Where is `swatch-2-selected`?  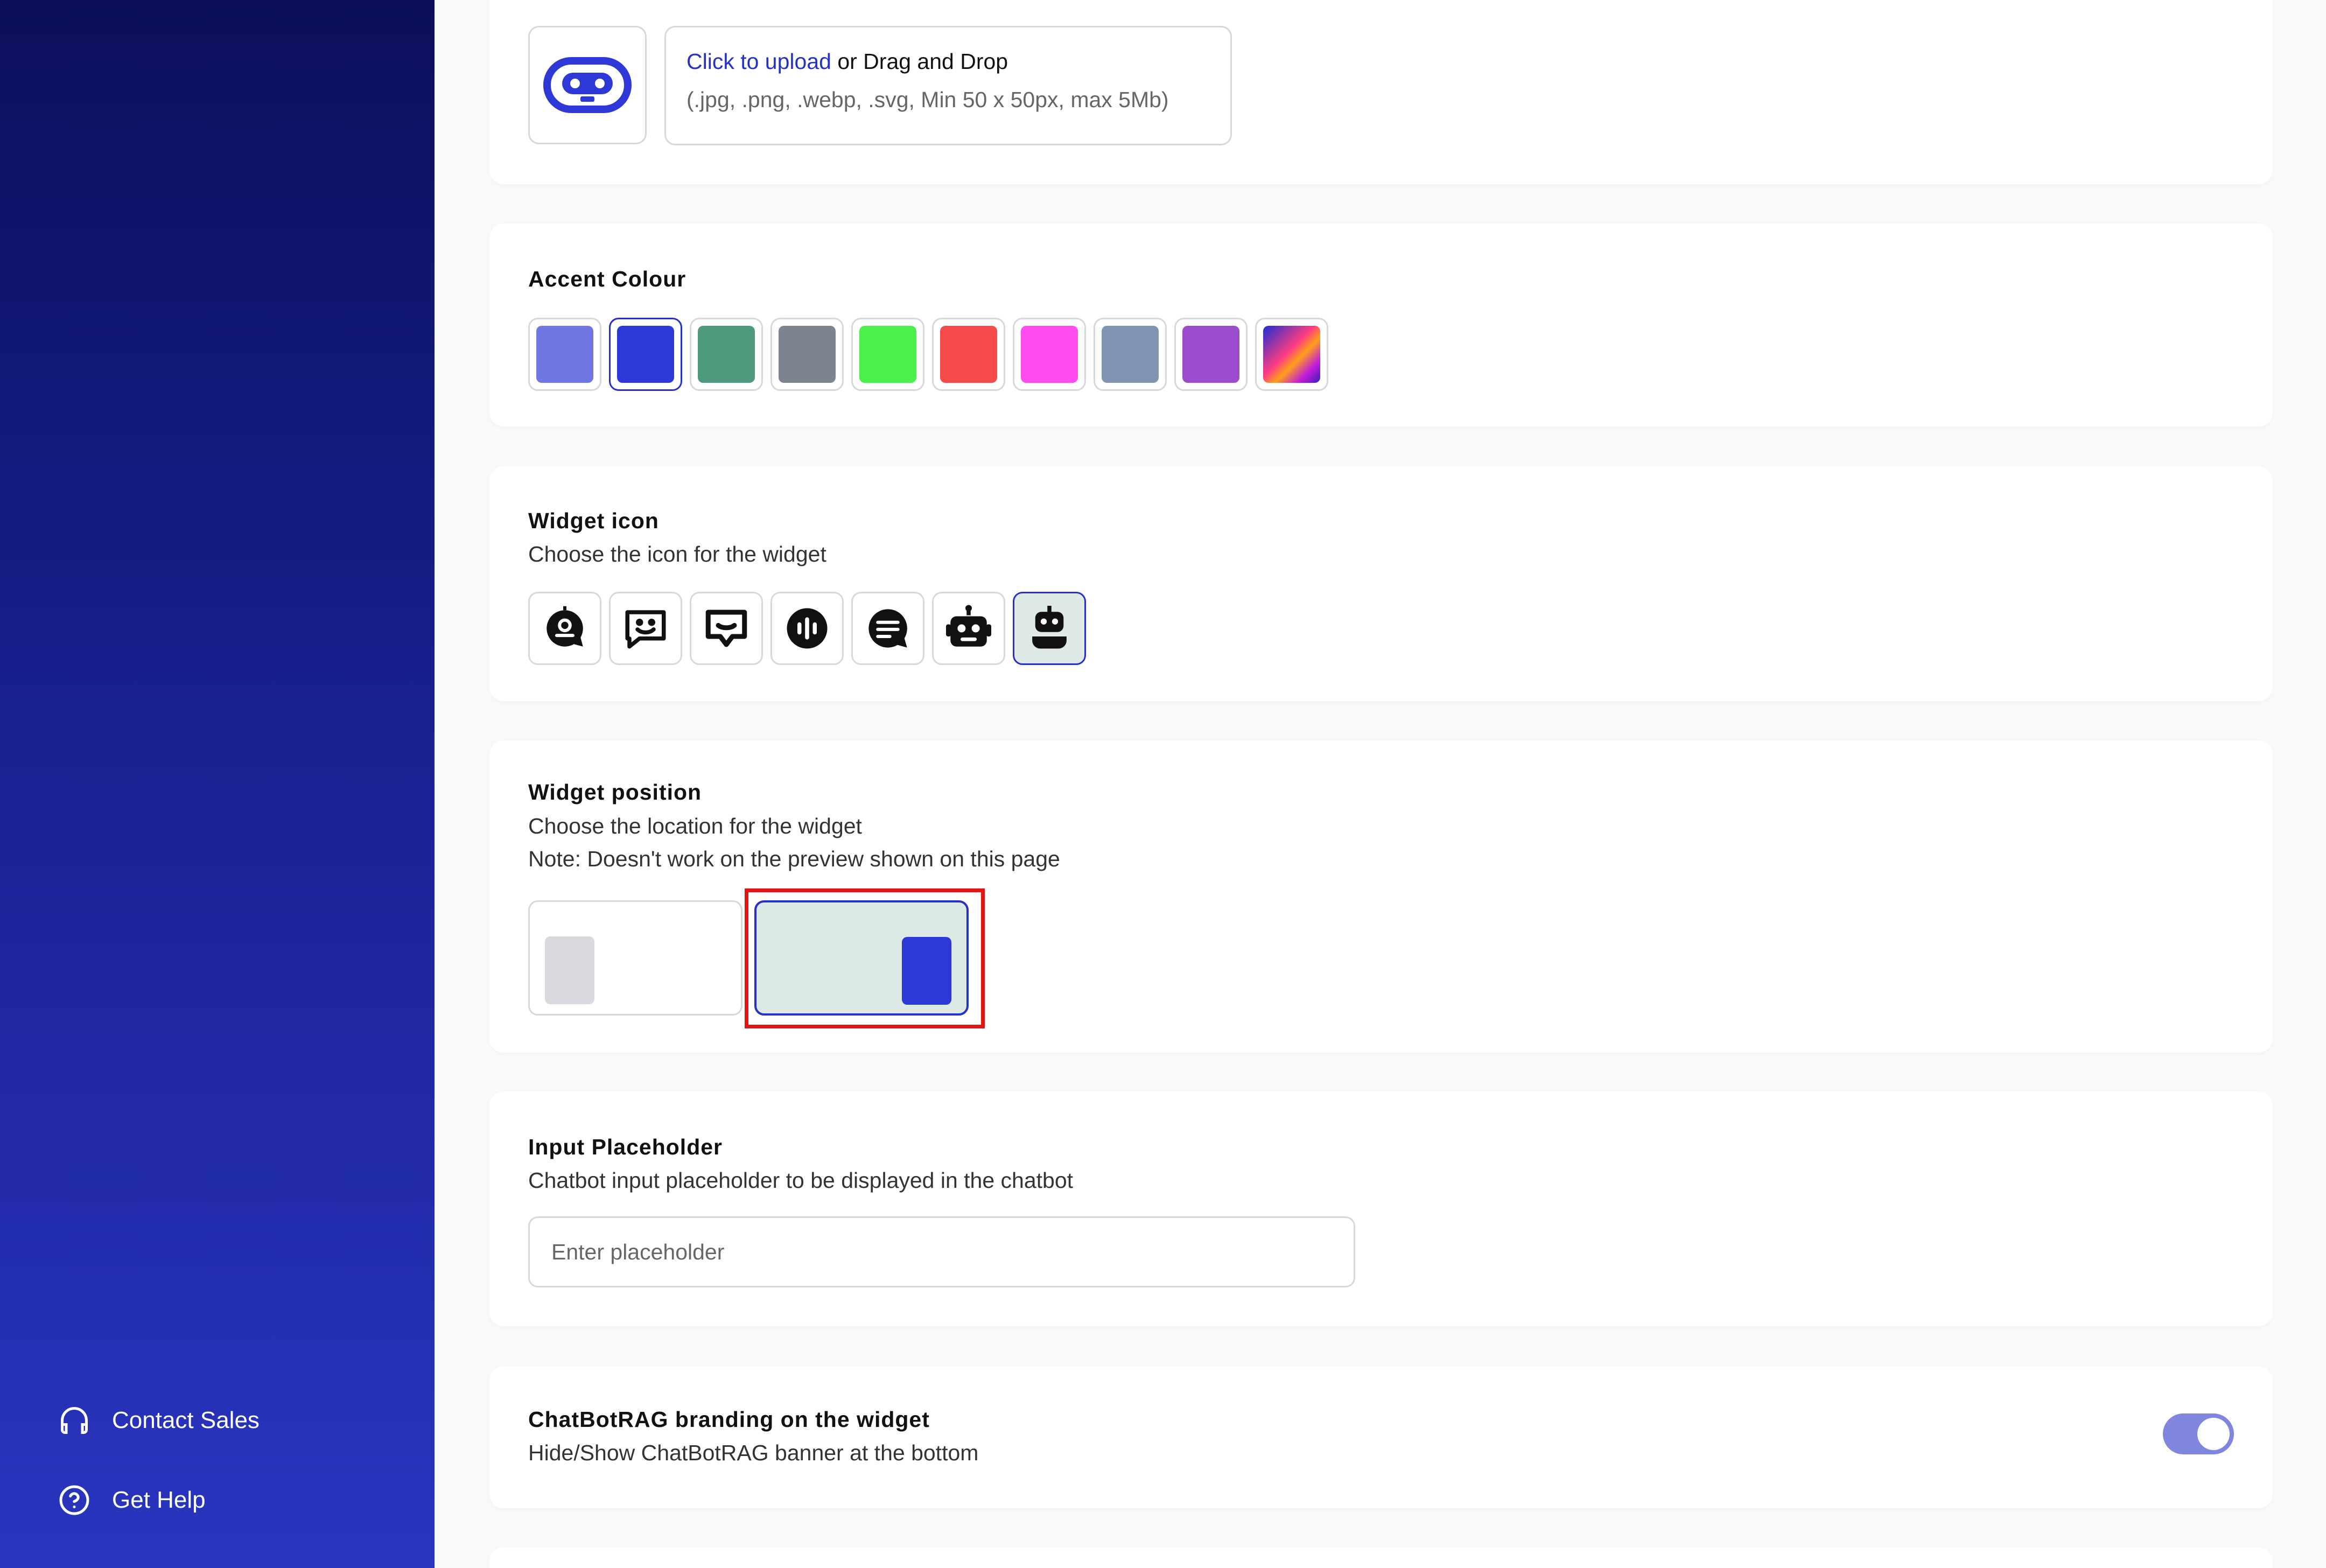 swatch-2-selected is located at coordinates (646, 354).